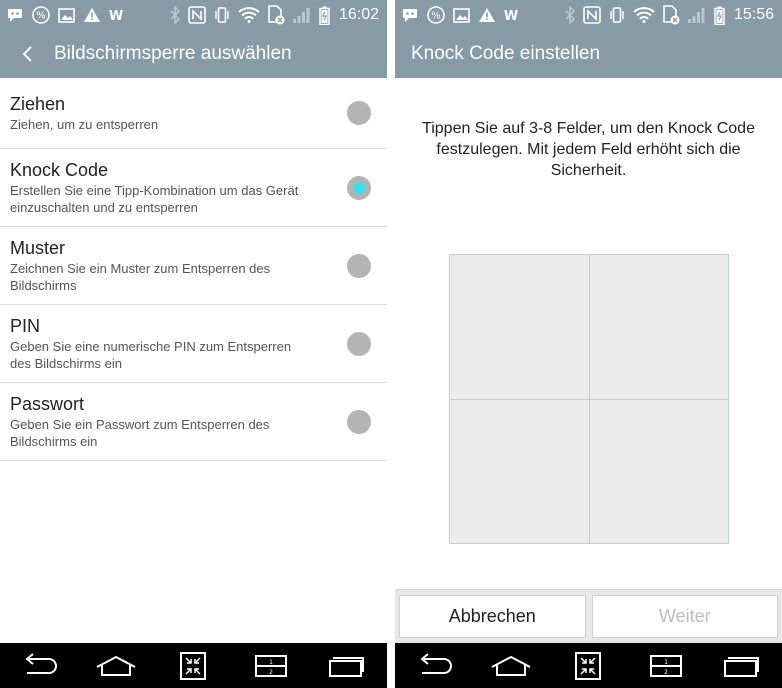 This screenshot has height=688, width=782. I want to click on option-title: PIN, so click(25, 326).